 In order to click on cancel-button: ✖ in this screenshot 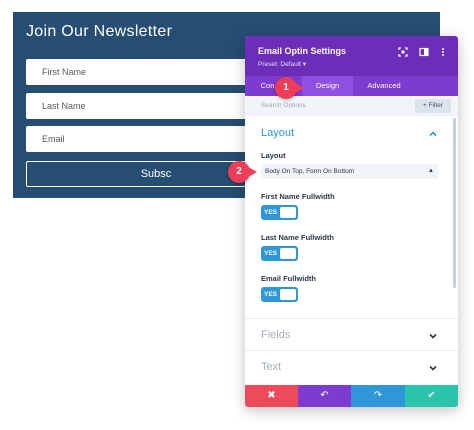, I will do `click(271, 396)`.